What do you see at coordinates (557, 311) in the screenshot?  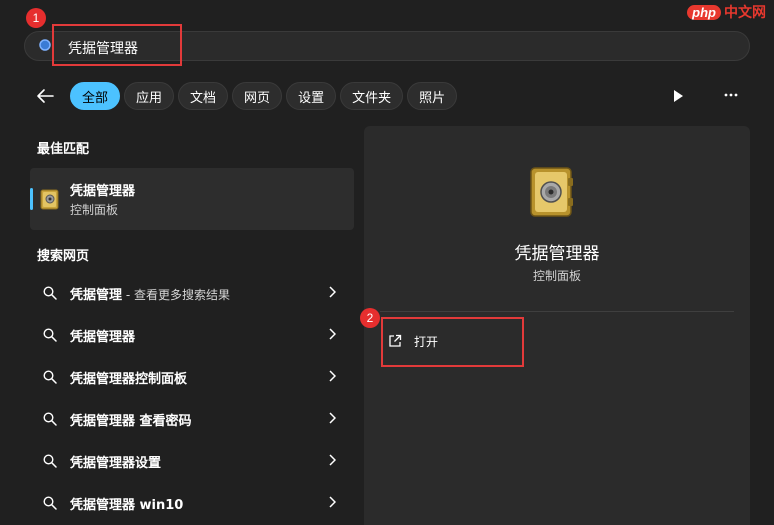 I see `divider` at bounding box center [557, 311].